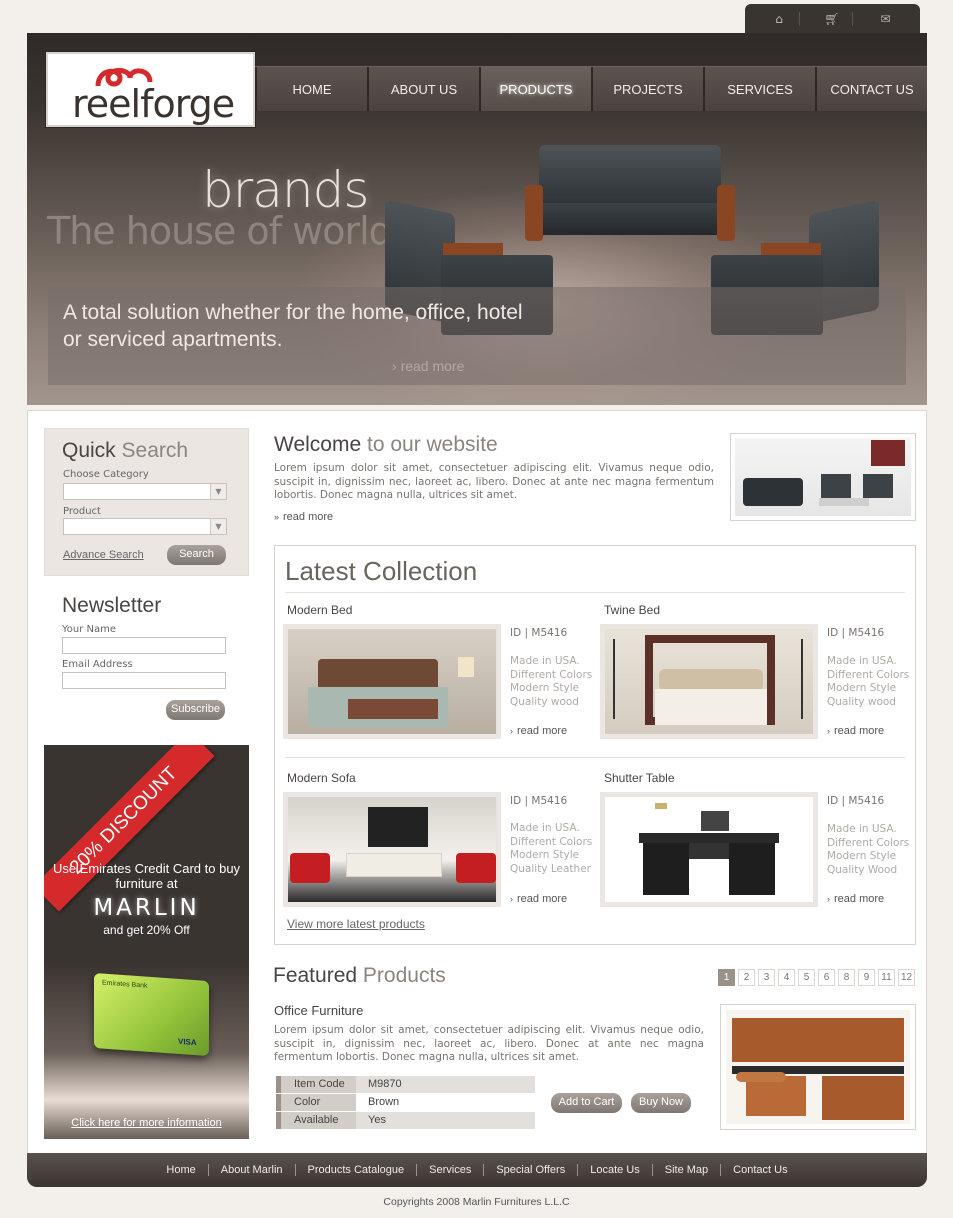 The height and width of the screenshot is (1218, 953). I want to click on banner-read-more-label: read more, so click(432, 366).